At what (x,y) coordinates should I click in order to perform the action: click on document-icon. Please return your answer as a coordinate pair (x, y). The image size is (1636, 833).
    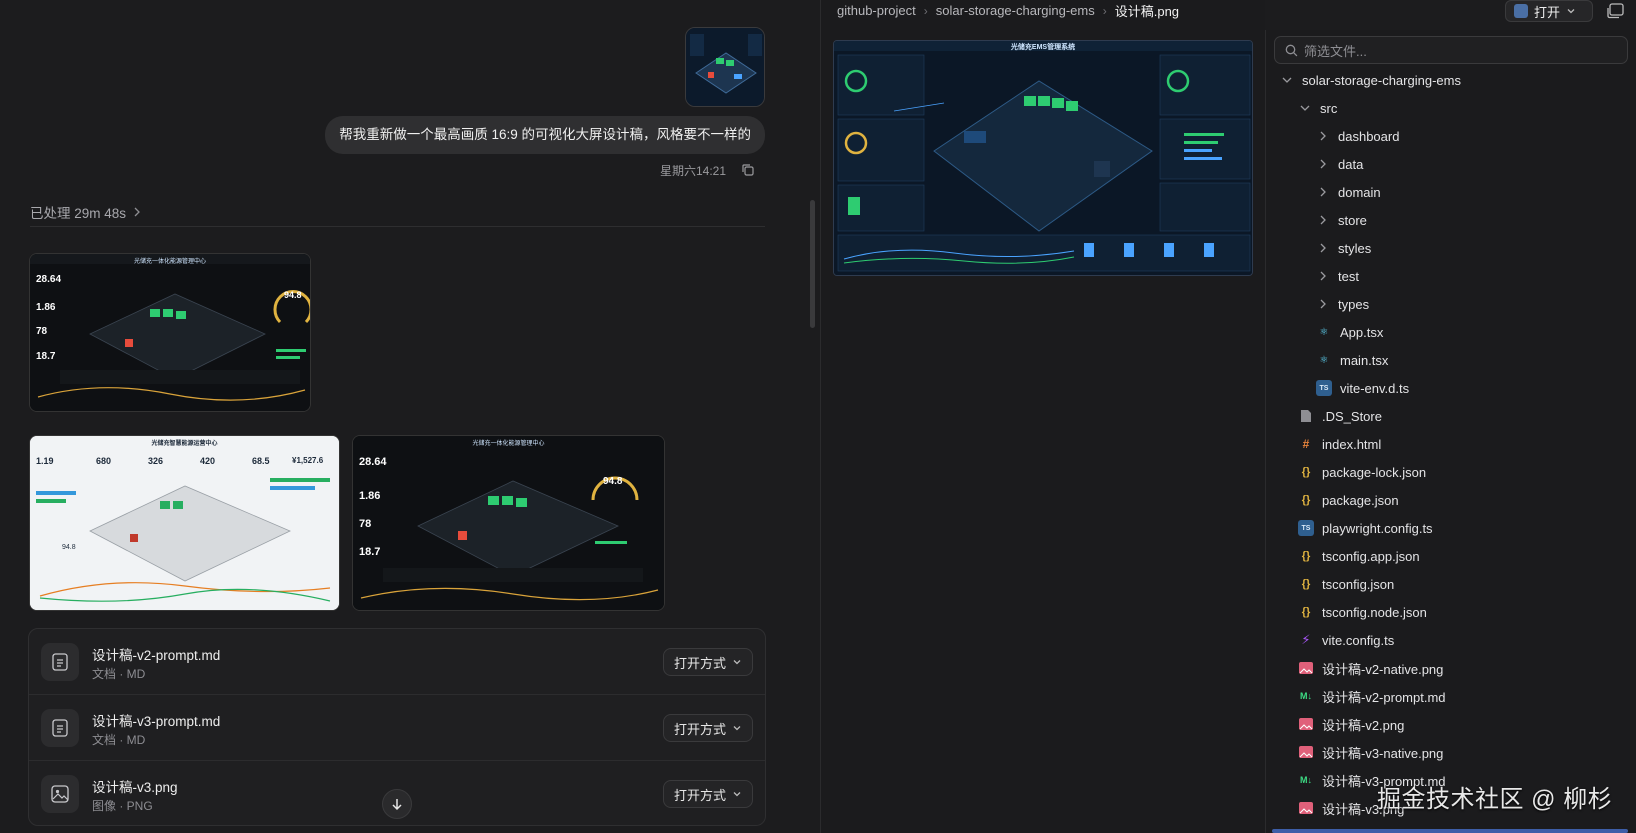
    Looking at the image, I should click on (60, 662).